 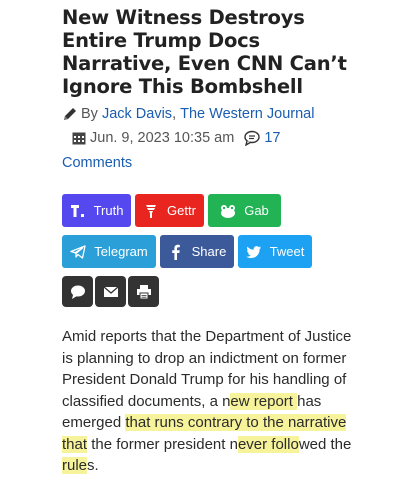 I want to click on share-buttons-row-2: Telegram Share Tweet, so click(x=187, y=251).